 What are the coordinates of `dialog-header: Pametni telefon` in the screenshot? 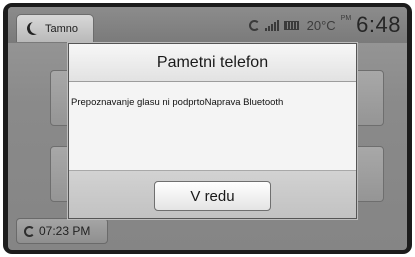 It's located at (212, 63).